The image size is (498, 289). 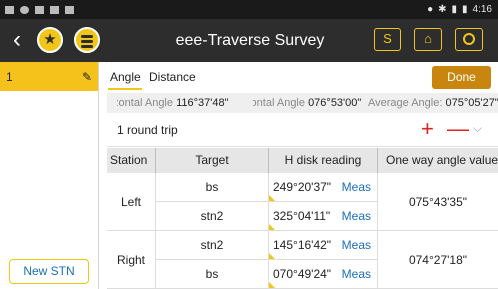 What do you see at coordinates (335, 103) in the screenshot?
I see `vz-angle-value: 076°53'00"` at bounding box center [335, 103].